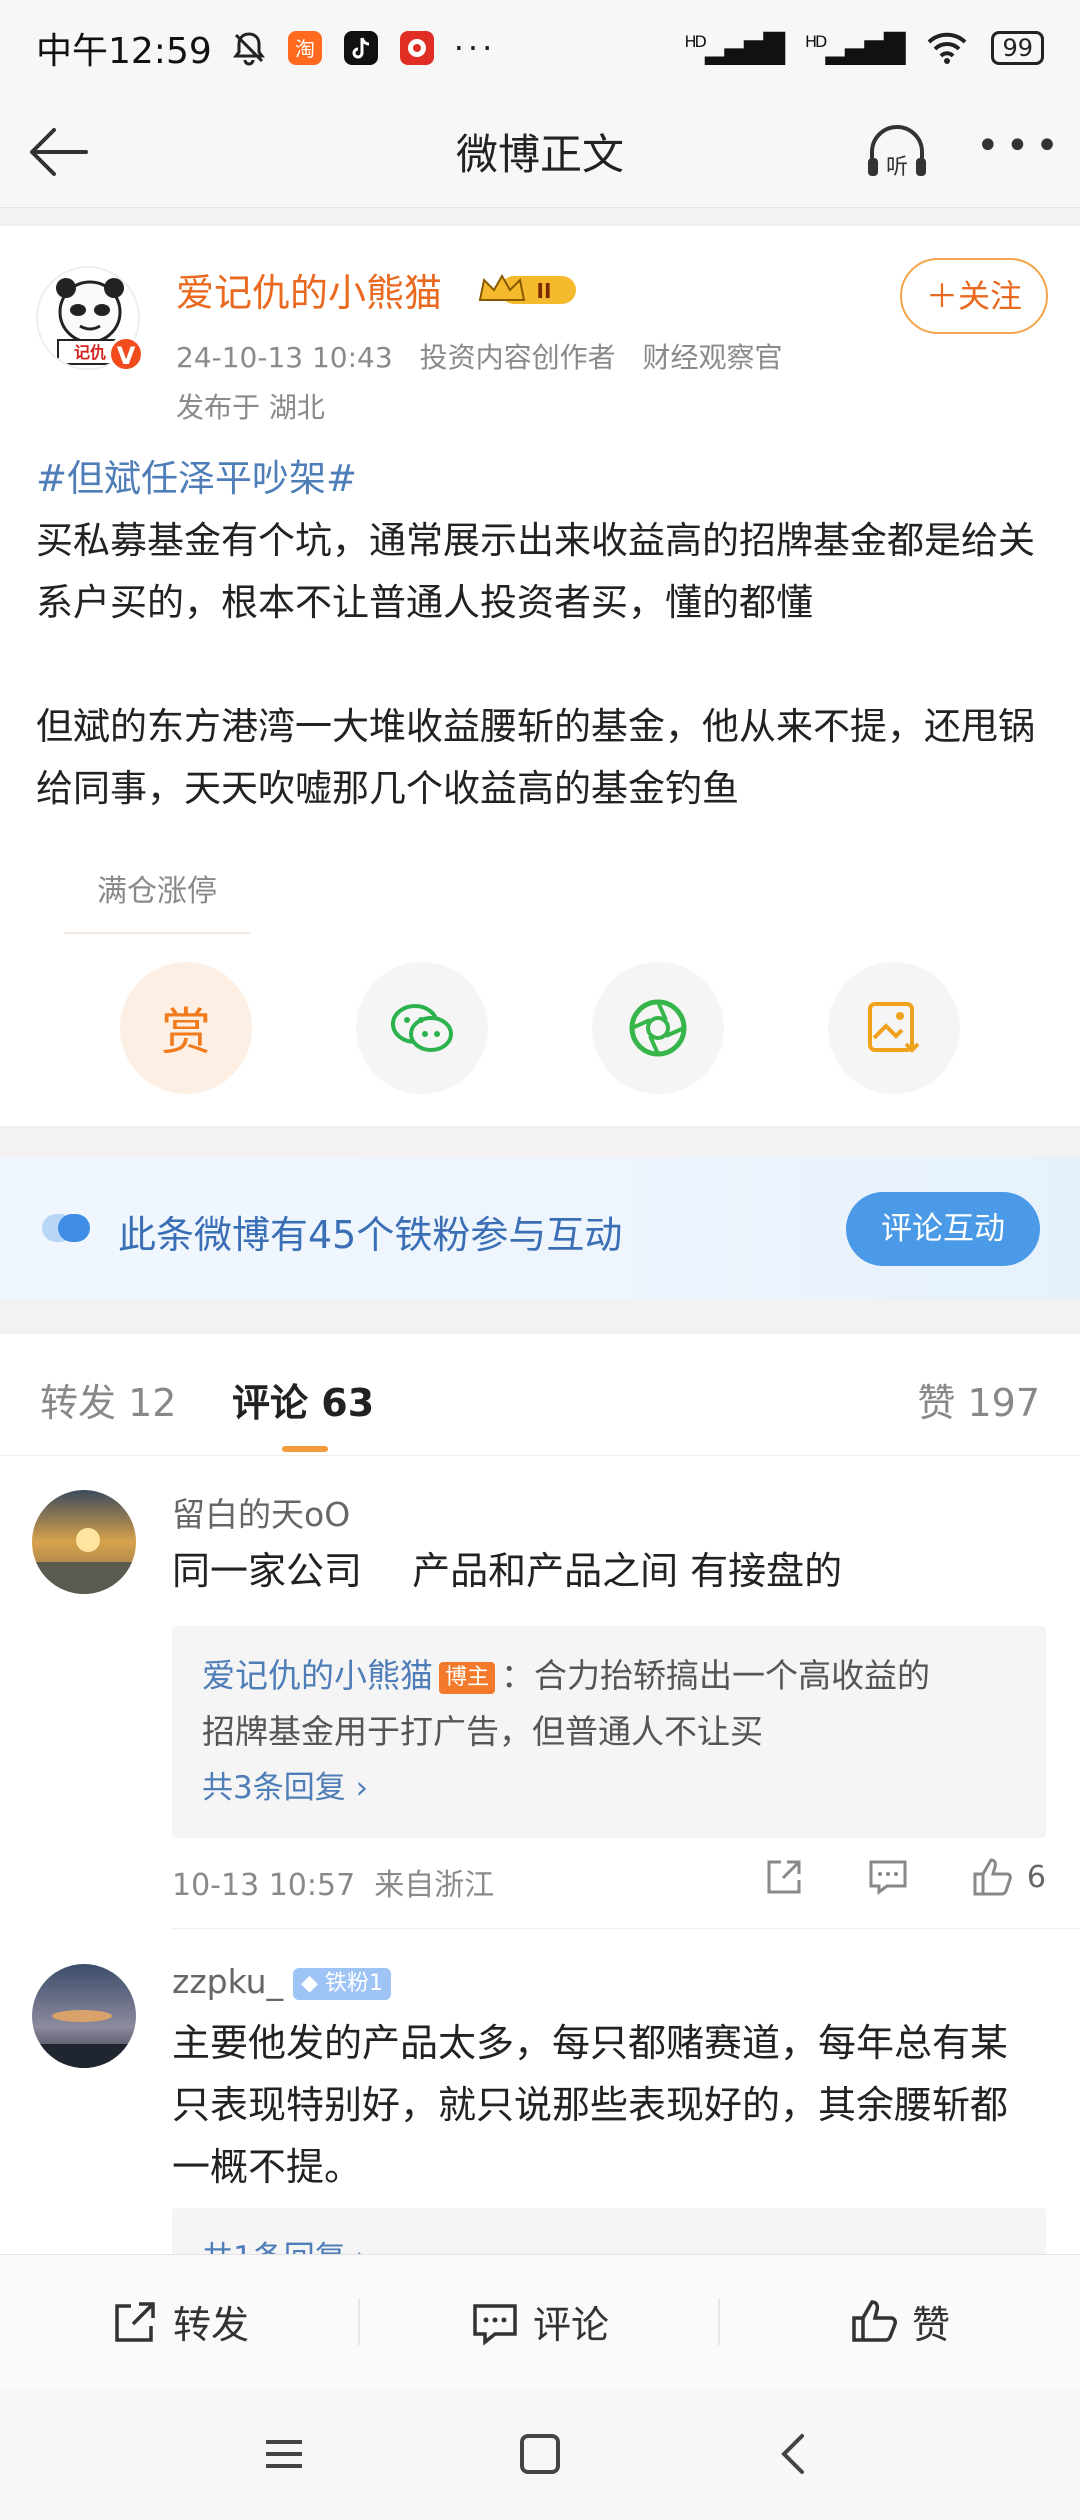 The height and width of the screenshot is (2520, 1080). Describe the element at coordinates (317, 1675) in the screenshot. I see `reply-author: 爱记仇的小熊猫` at that location.